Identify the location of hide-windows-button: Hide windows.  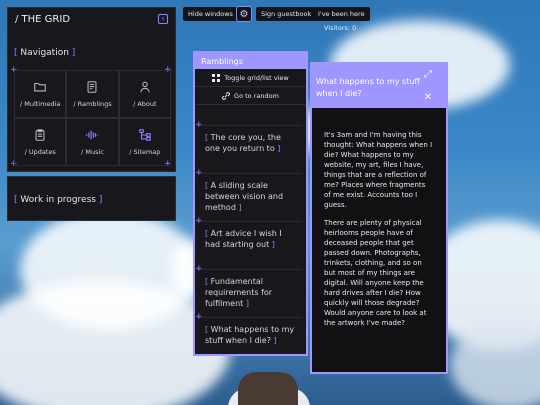
(210, 14).